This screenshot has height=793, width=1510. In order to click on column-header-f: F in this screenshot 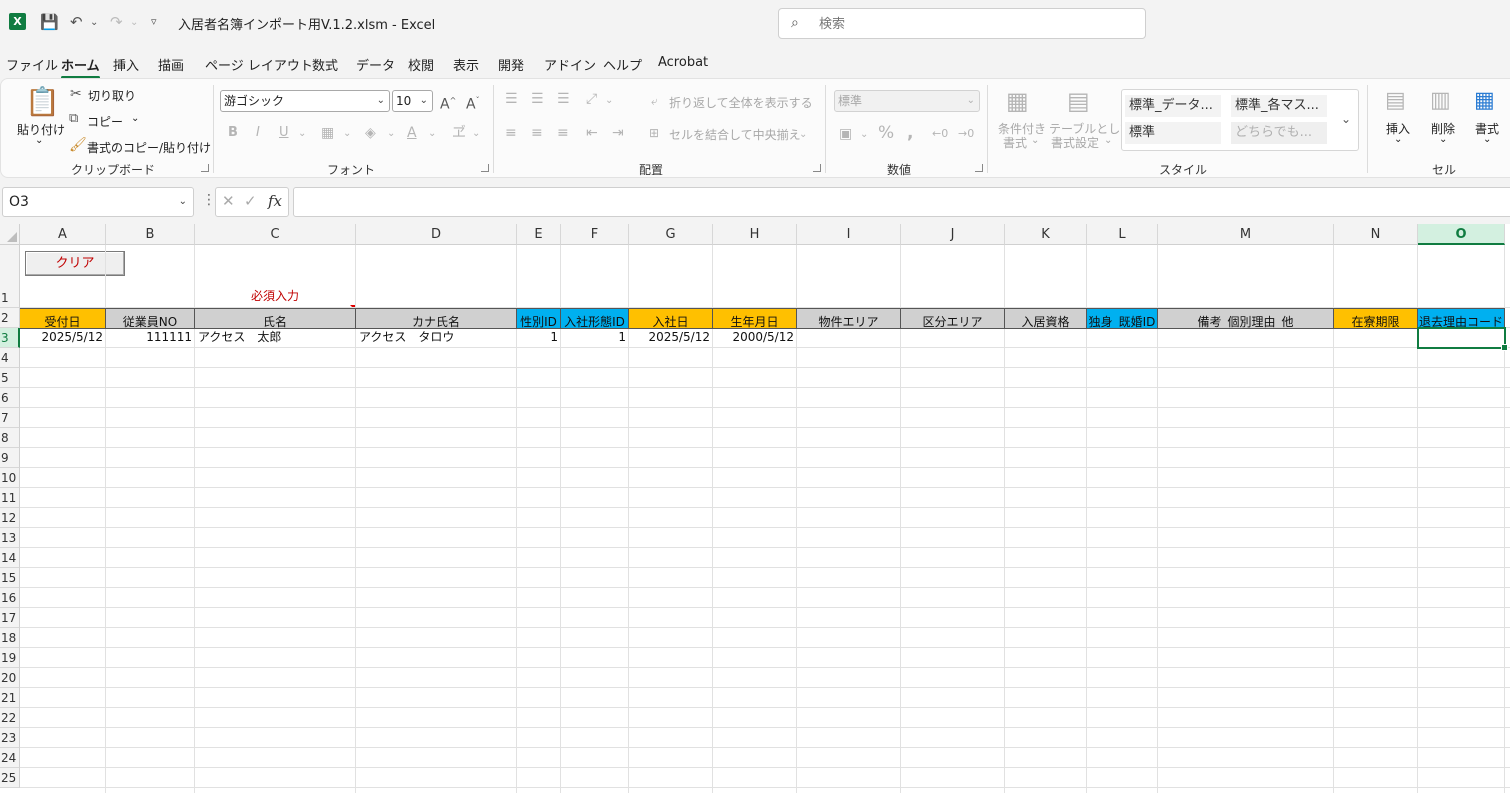, I will do `click(595, 234)`.